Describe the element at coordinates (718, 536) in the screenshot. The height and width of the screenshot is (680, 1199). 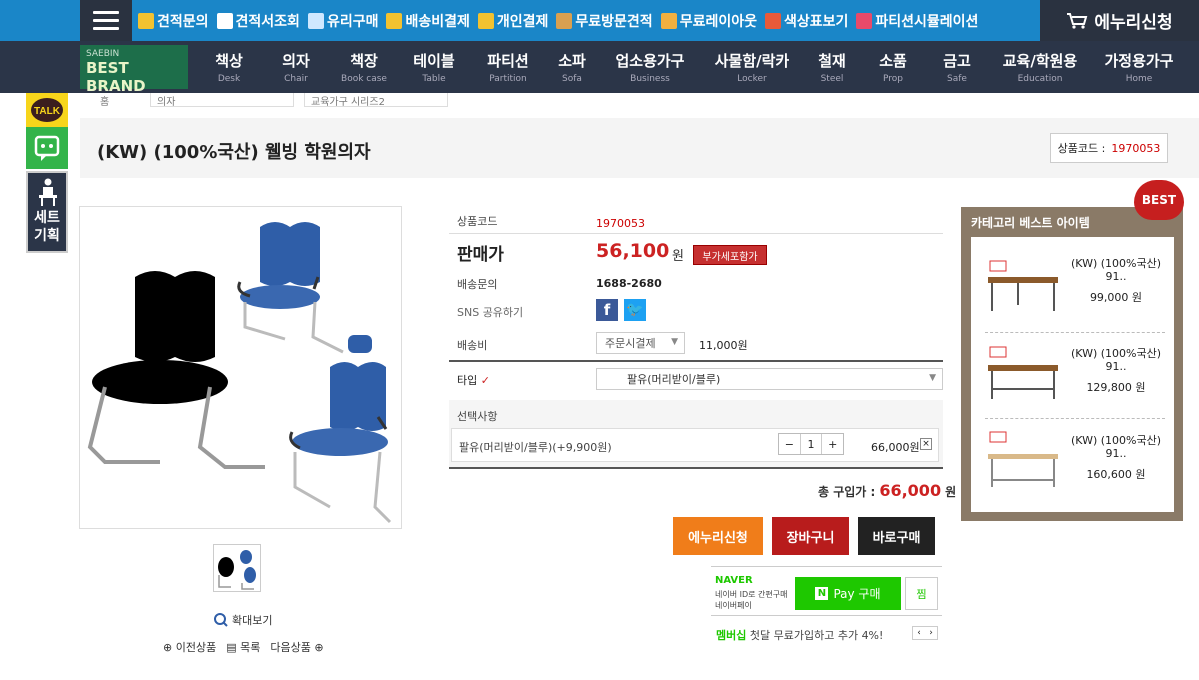
I see `enuri-request-button: 에누리신청` at that location.